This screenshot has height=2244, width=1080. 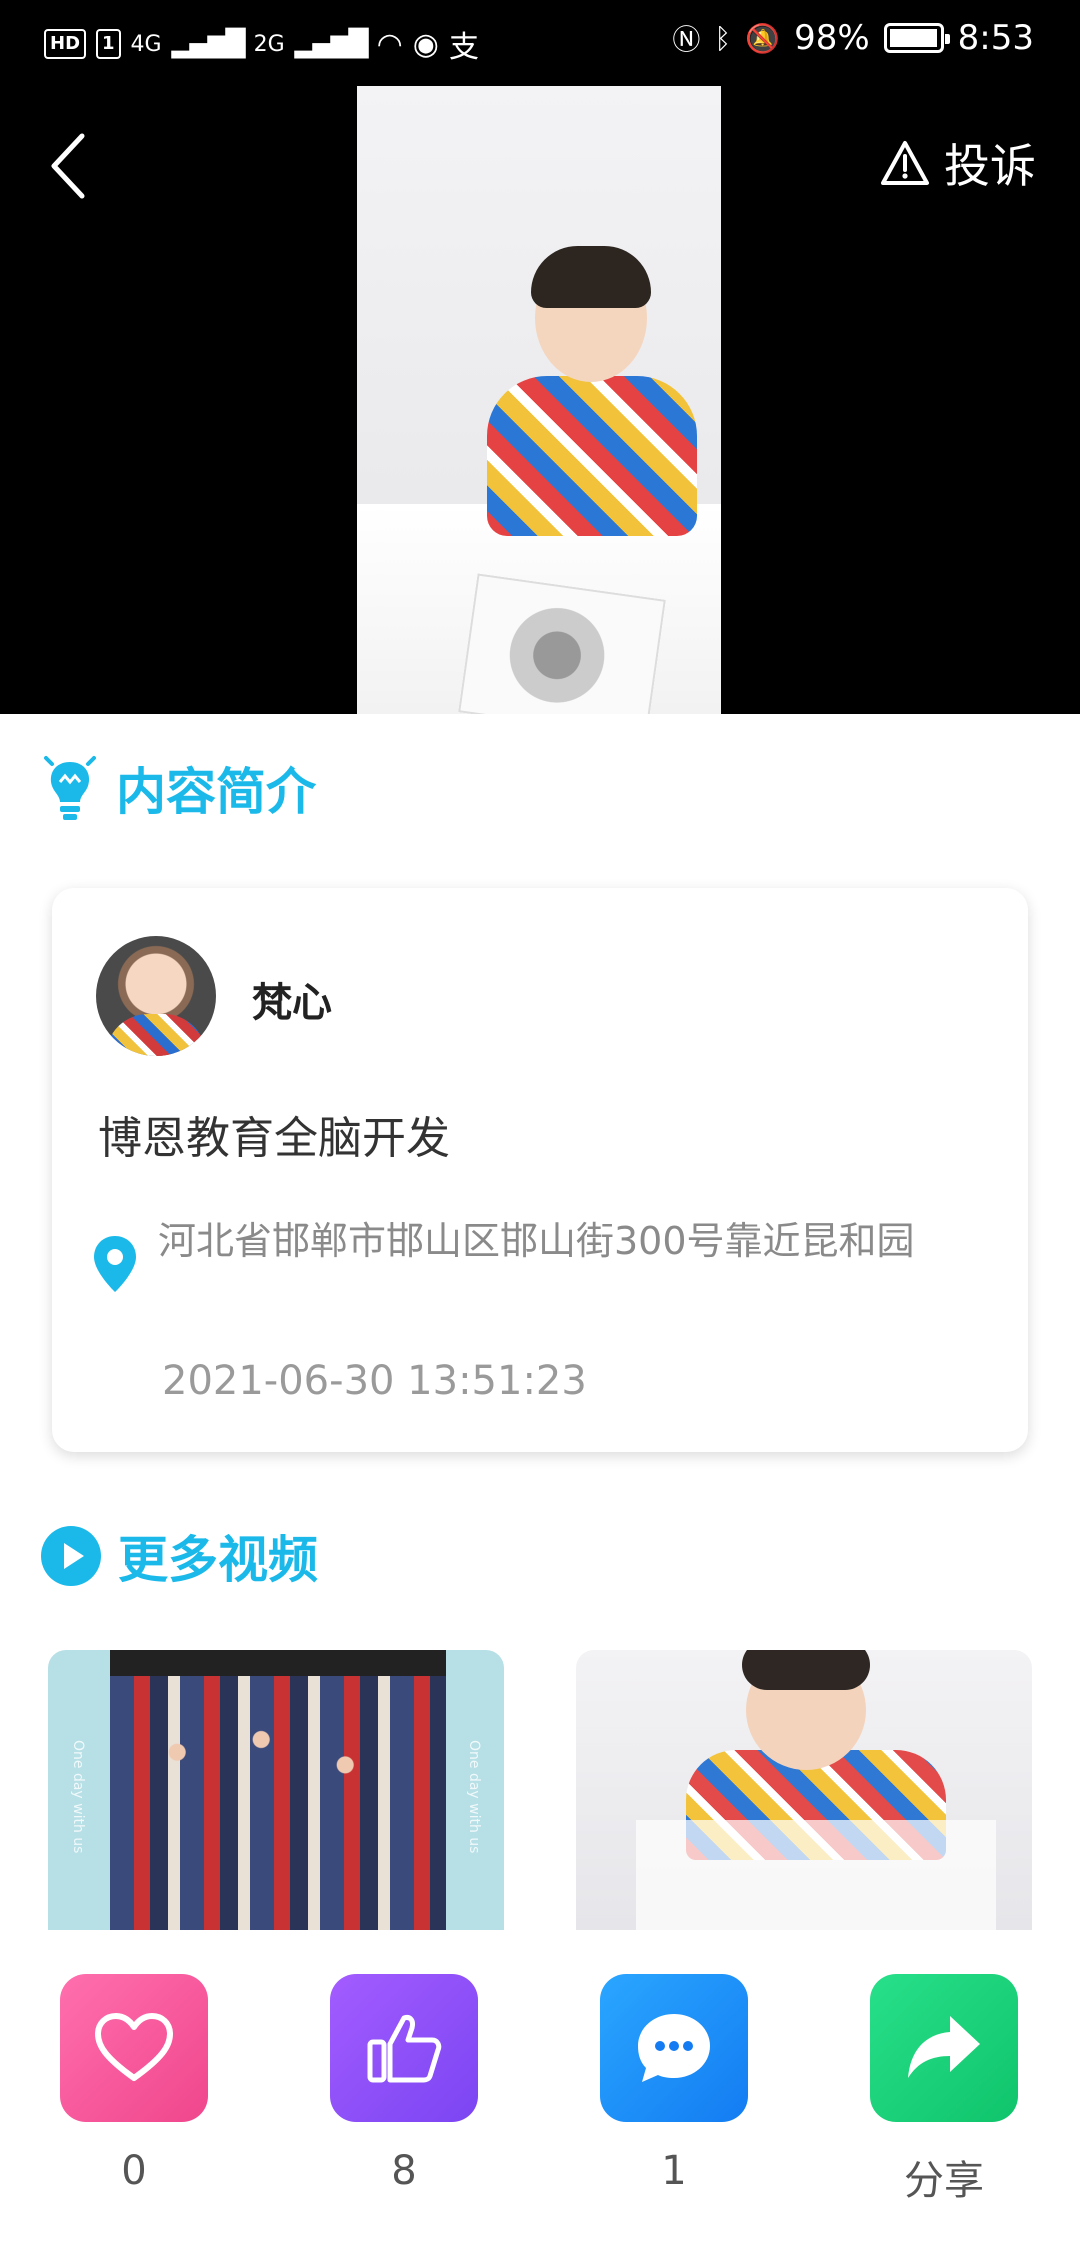 I want to click on like-action: 8, so click(x=404, y=2084).